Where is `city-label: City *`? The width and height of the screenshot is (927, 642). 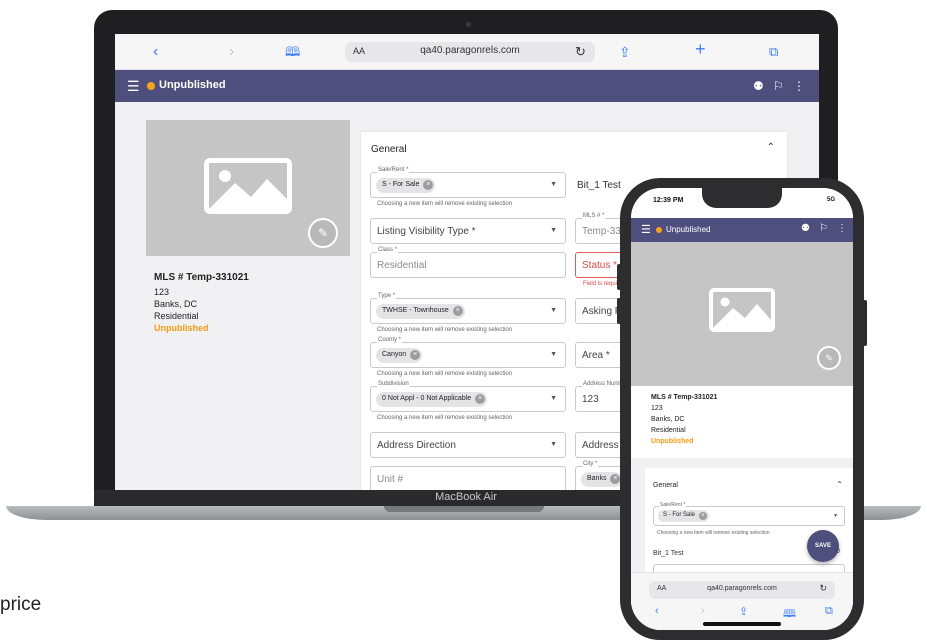 city-label: City * is located at coordinates (590, 464).